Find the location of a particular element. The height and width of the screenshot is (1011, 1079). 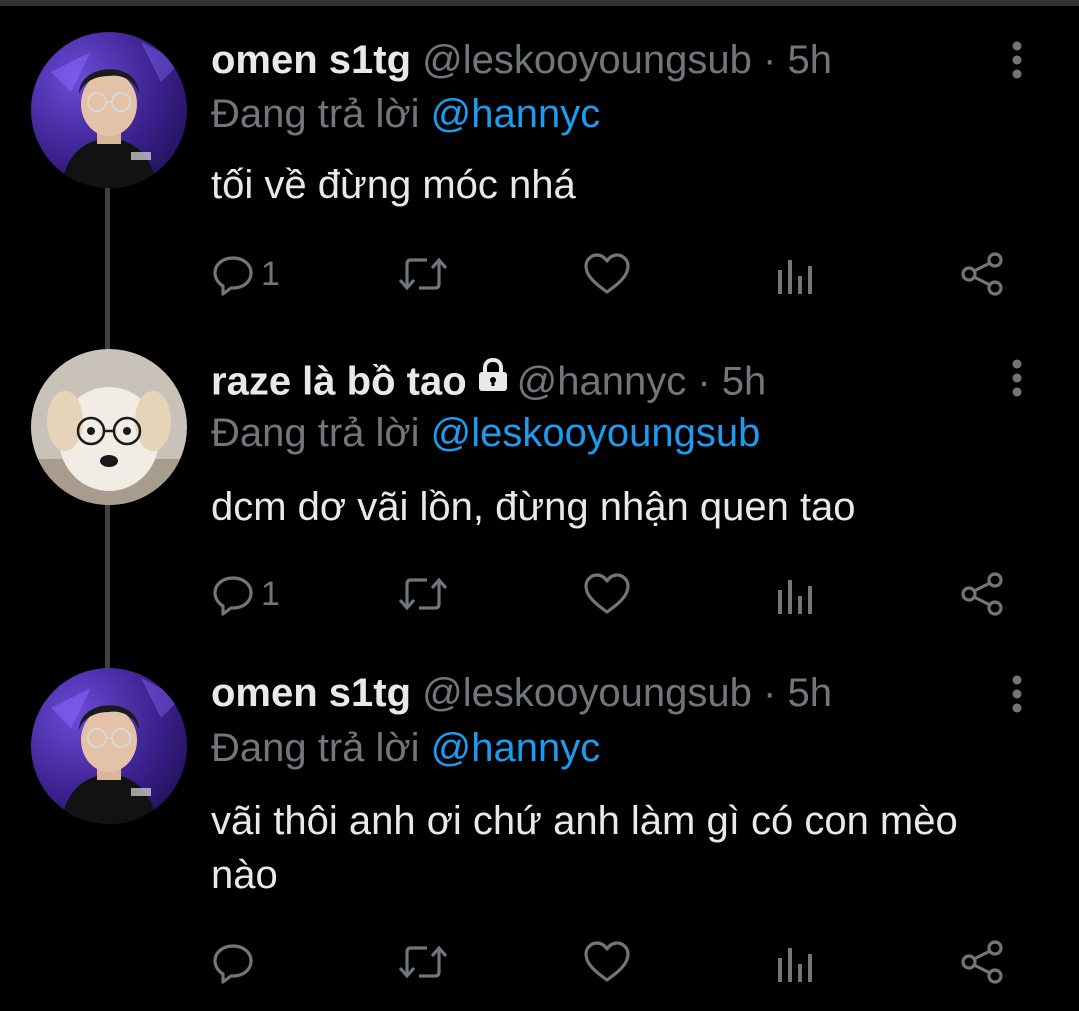

tweet-text: dcm dơ vãi lồn, đừng nhận quen tao is located at coordinates (533, 507).